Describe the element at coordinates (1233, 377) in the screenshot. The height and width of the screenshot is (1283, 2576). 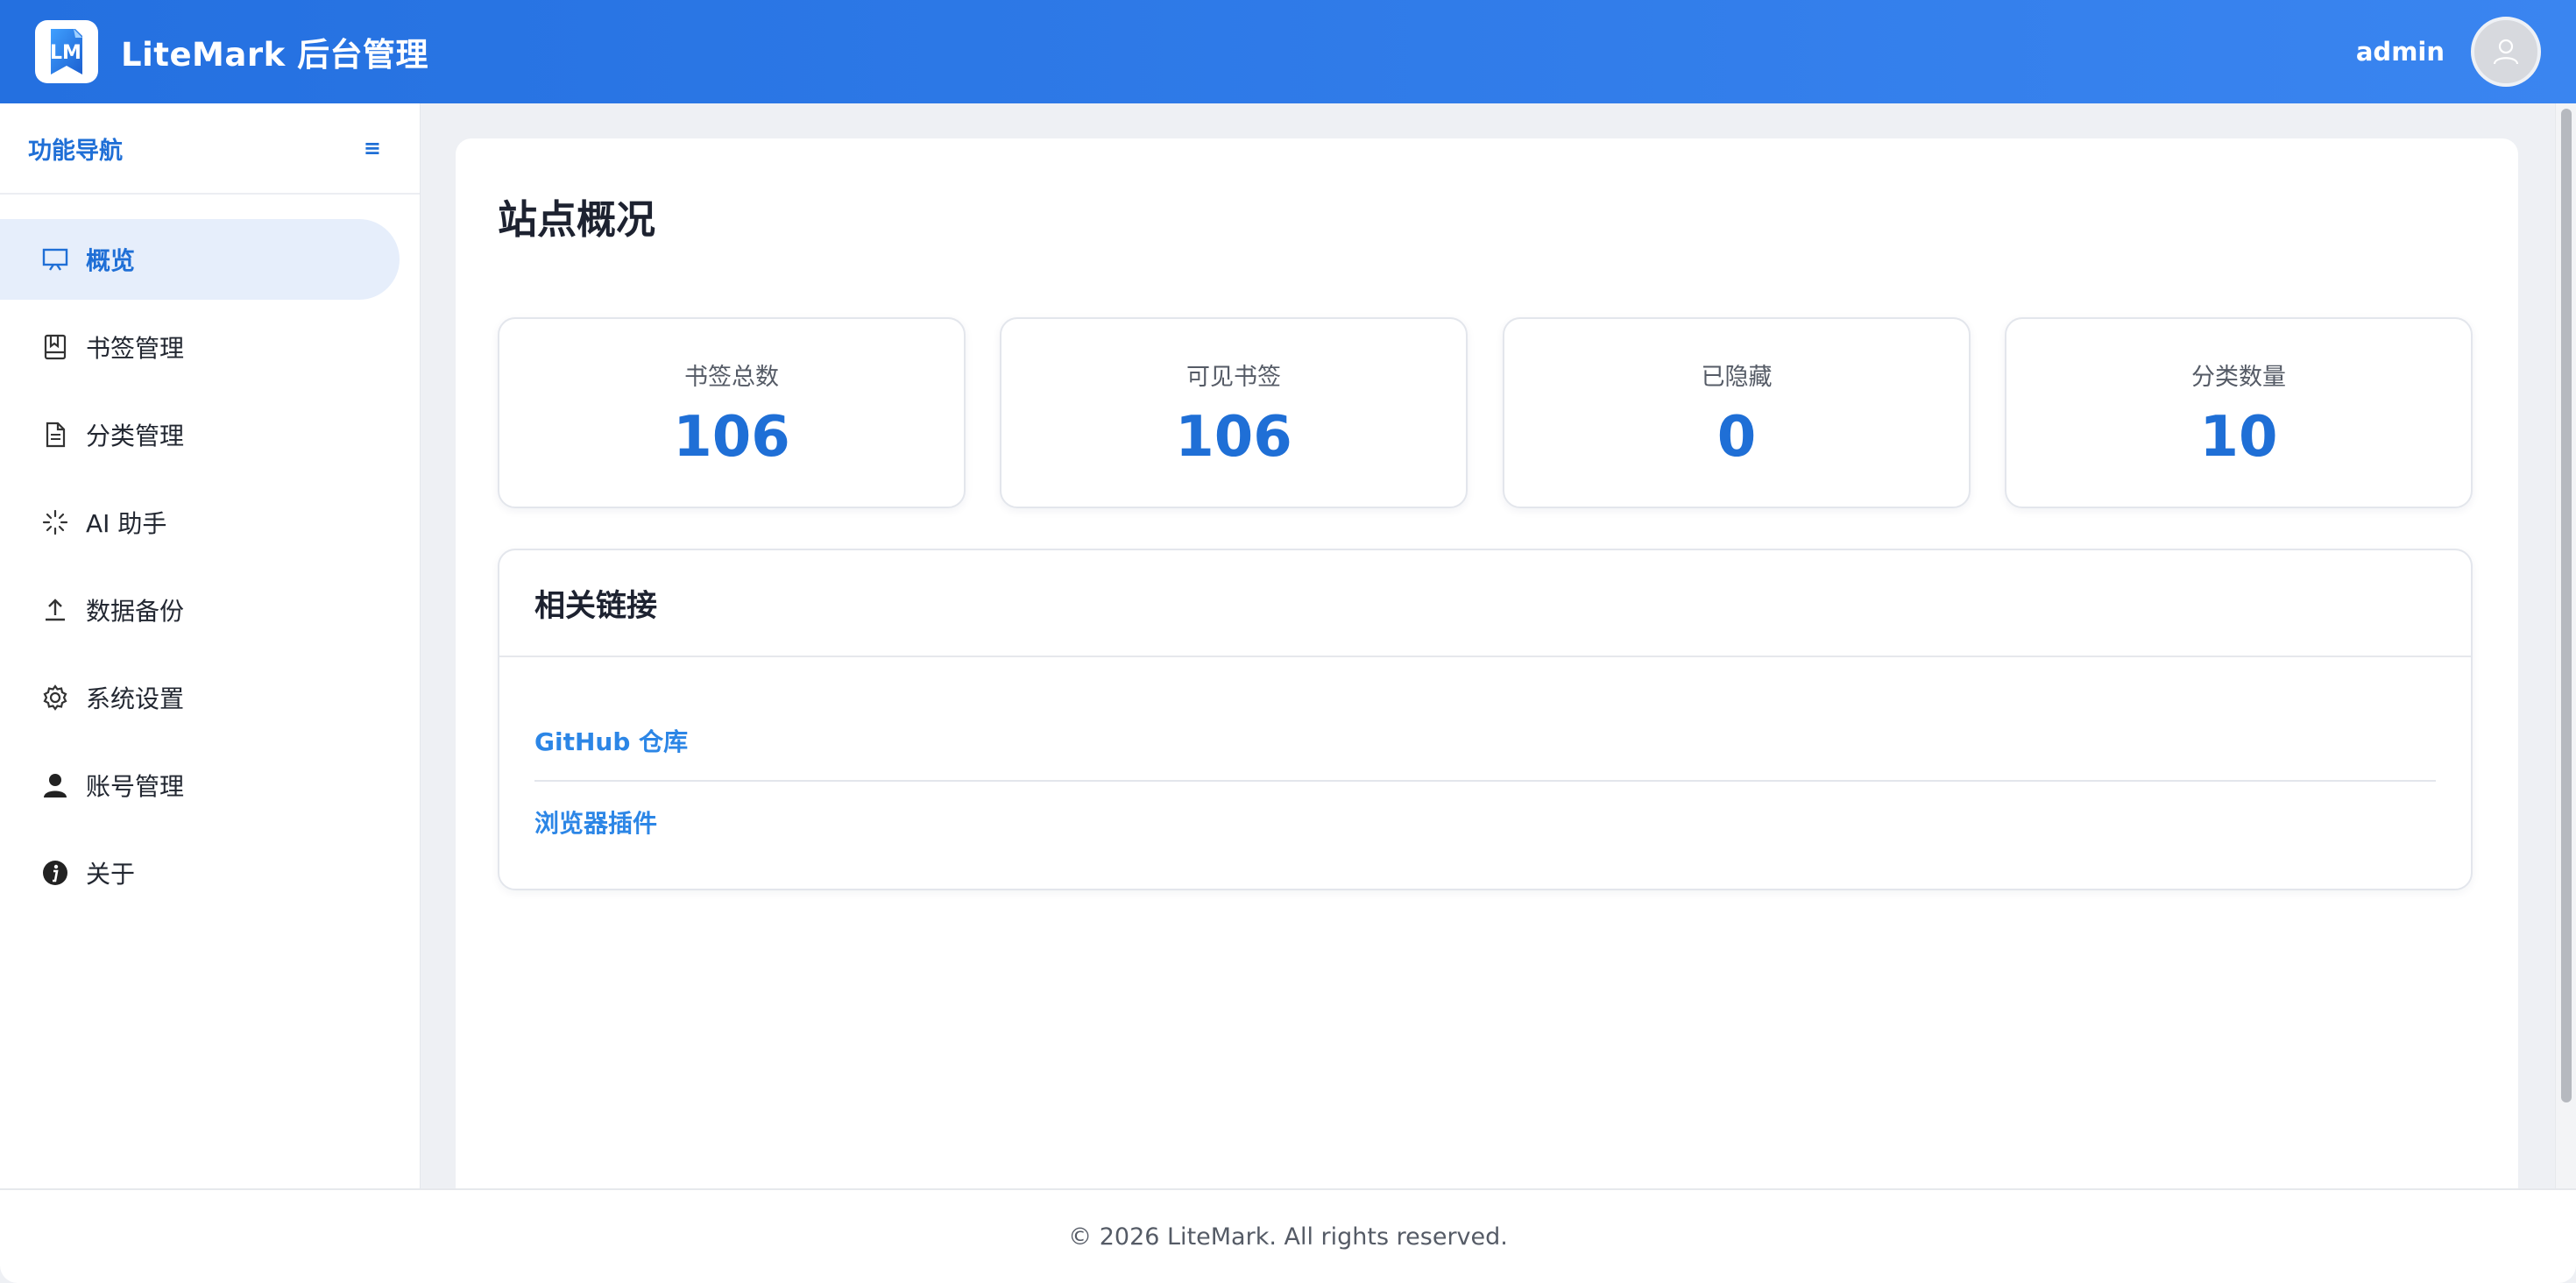
I see `stat-label: 可见书签` at that location.